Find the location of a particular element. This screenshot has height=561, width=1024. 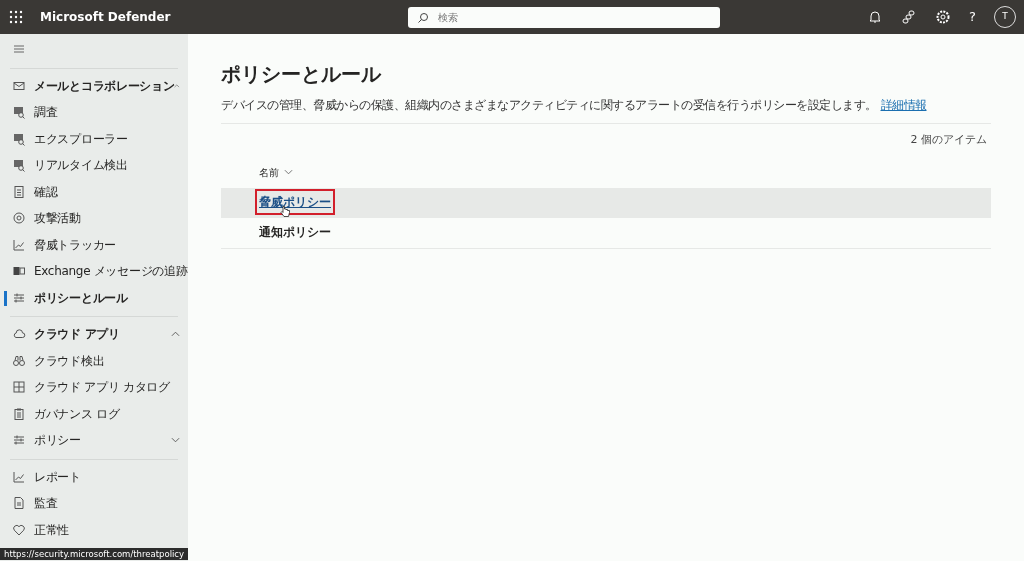

clipboard-icon is located at coordinates (19, 413).